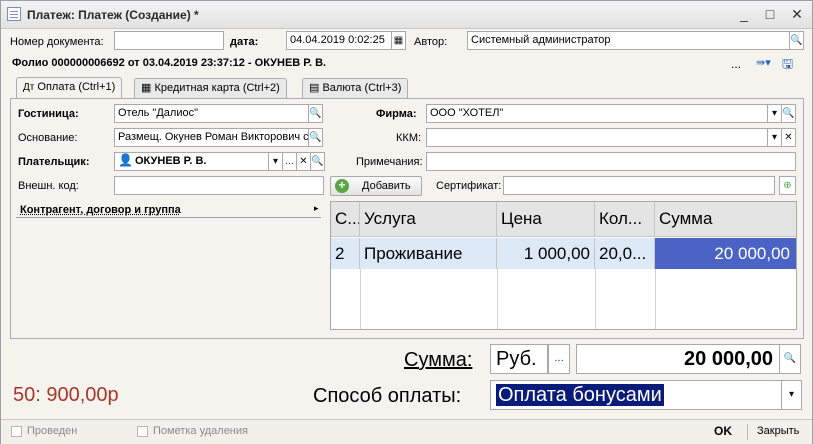 The image size is (813, 444). What do you see at coordinates (791, 395) in the screenshot?
I see `payment-dropdown-icon: ▾` at bounding box center [791, 395].